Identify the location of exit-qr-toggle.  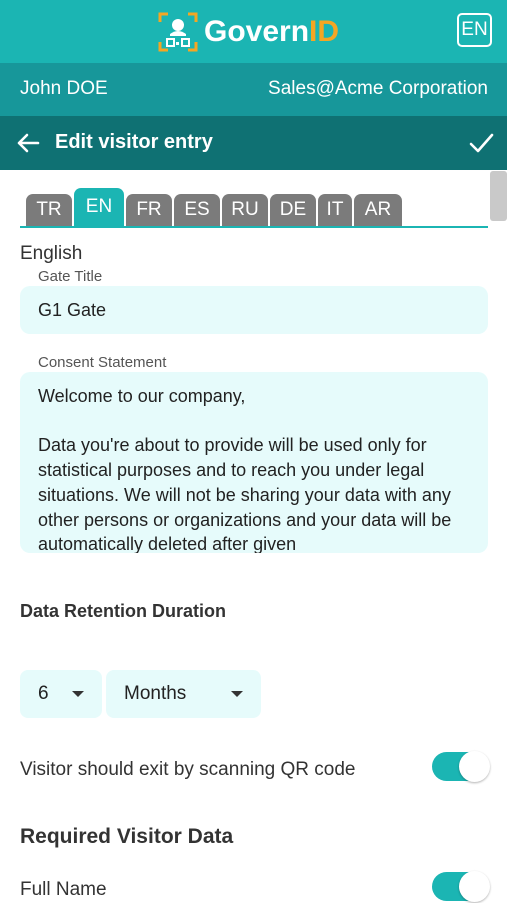
(461, 766).